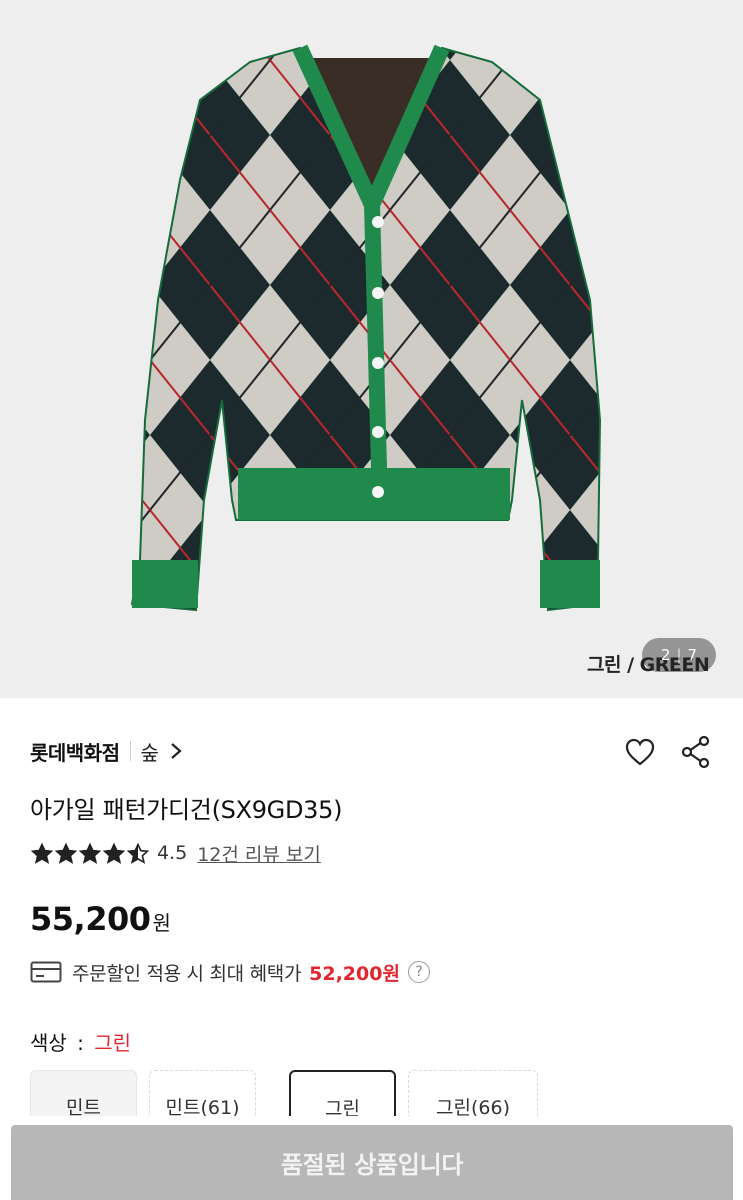 The image size is (743, 1200). Describe the element at coordinates (259, 853) in the screenshot. I see `review-link: 12건 리뷰 보기` at that location.